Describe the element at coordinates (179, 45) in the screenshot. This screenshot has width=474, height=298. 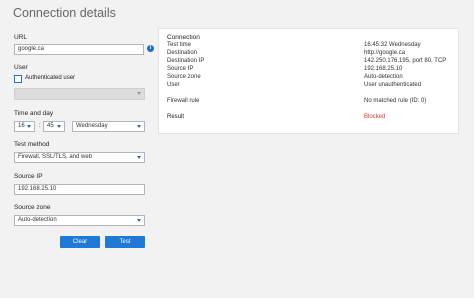
I see `result-key: Test time` at that location.